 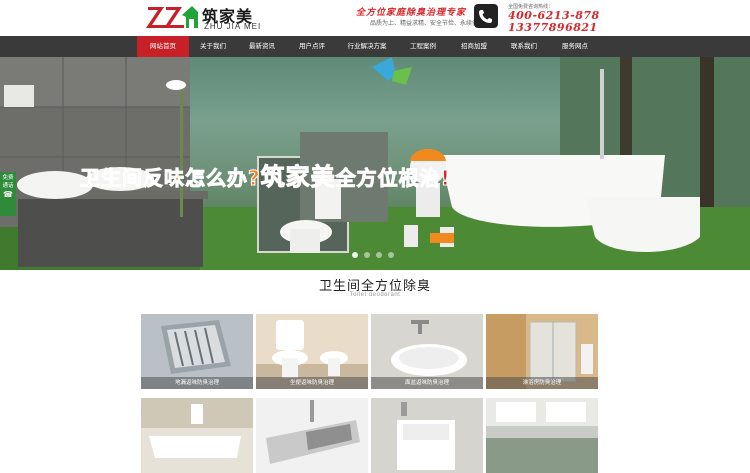 What do you see at coordinates (427, 23) in the screenshot?
I see `header-subslogan: 品质为上、精益求精、安全节俭、永续创新` at bounding box center [427, 23].